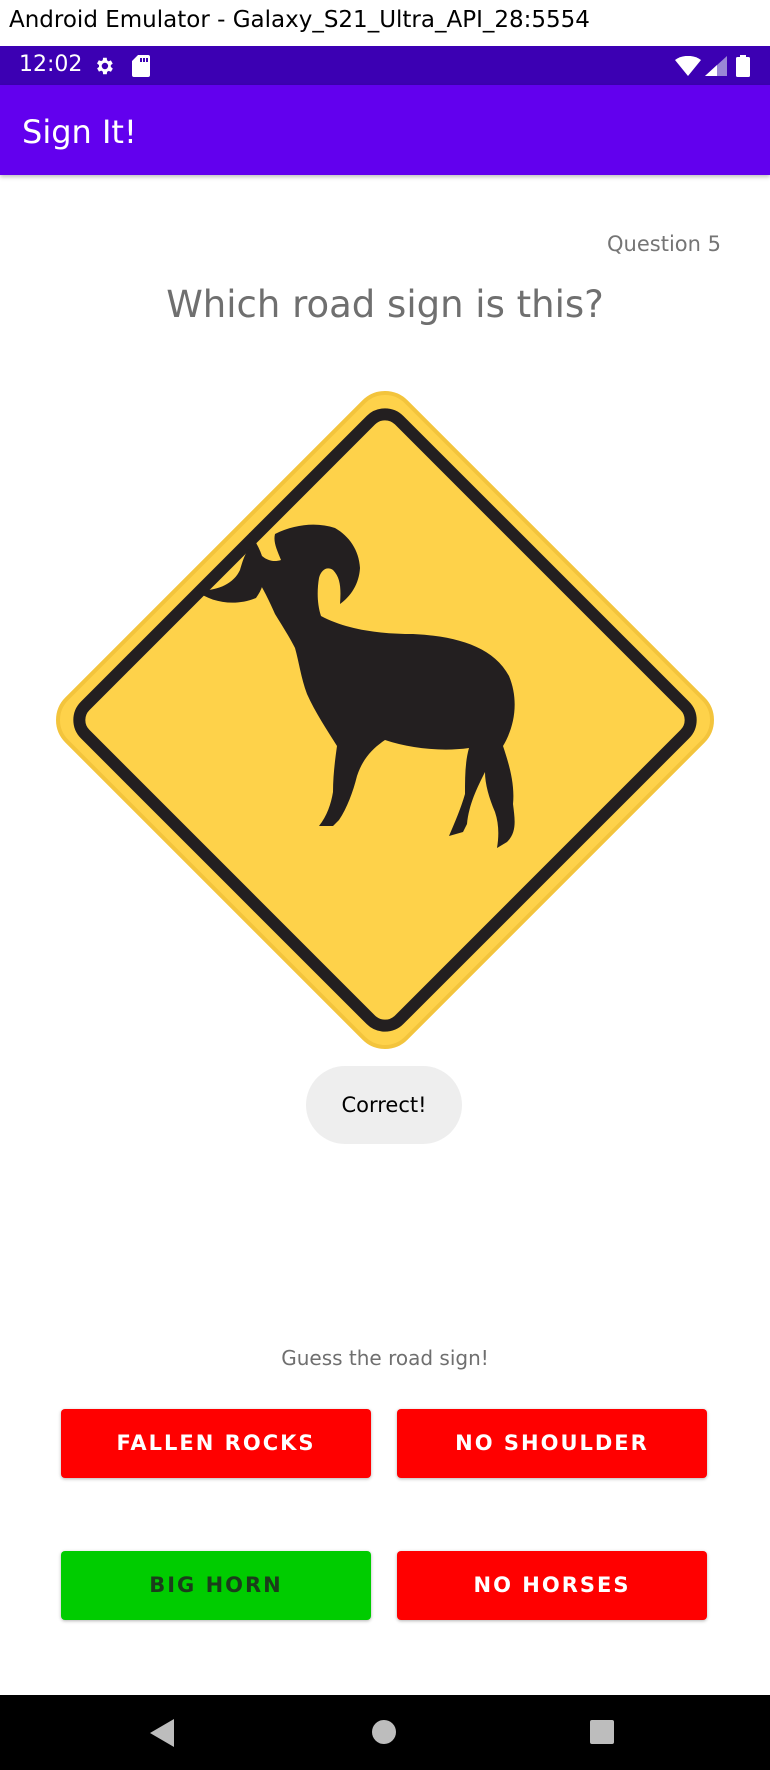  Describe the element at coordinates (163, 1733) in the screenshot. I see `back-icon` at that location.